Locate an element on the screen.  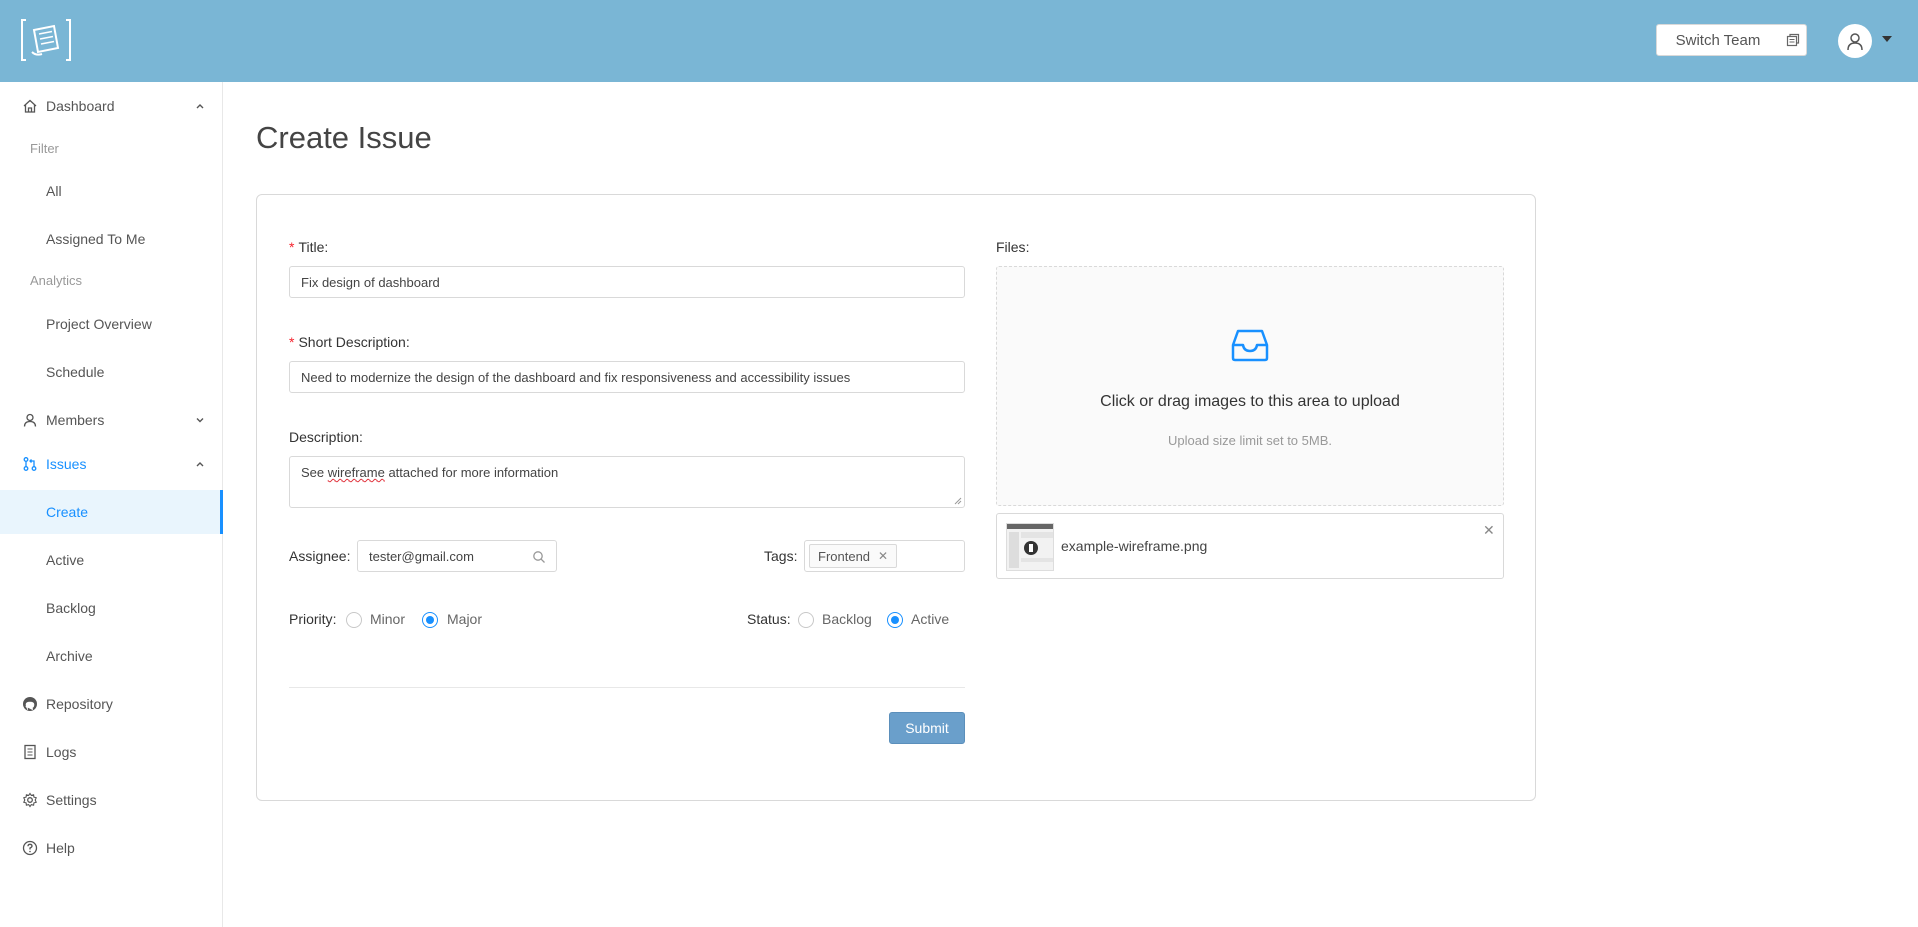
top-bar: Switch Team is located at coordinates (959, 41).